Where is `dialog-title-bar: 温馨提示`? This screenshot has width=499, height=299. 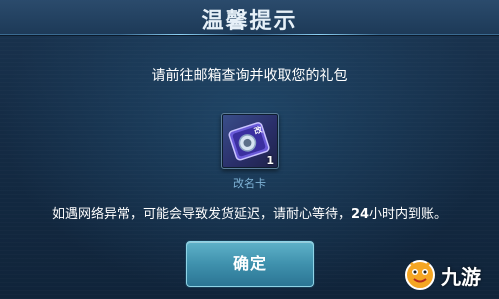
dialog-title-bar: 温馨提示 is located at coordinates (249, 17).